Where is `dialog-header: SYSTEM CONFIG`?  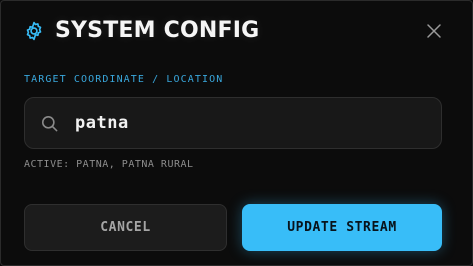
dialog-header: SYSTEM CONFIG is located at coordinates (141, 31).